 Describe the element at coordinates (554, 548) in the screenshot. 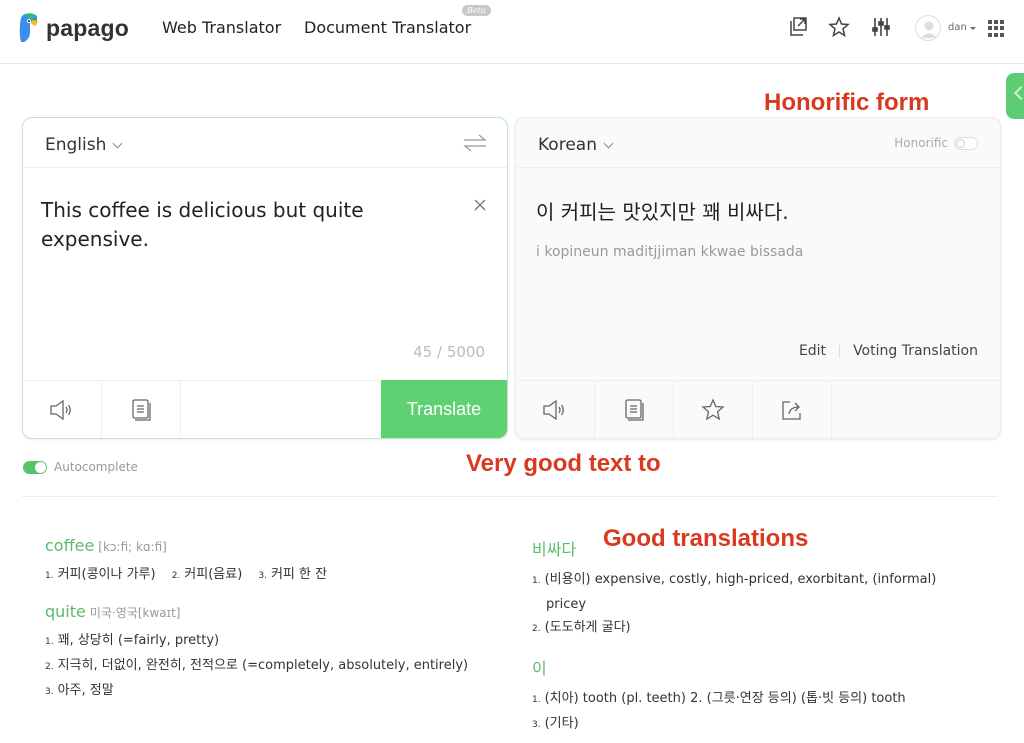

I see `headword: 비싸다` at that location.